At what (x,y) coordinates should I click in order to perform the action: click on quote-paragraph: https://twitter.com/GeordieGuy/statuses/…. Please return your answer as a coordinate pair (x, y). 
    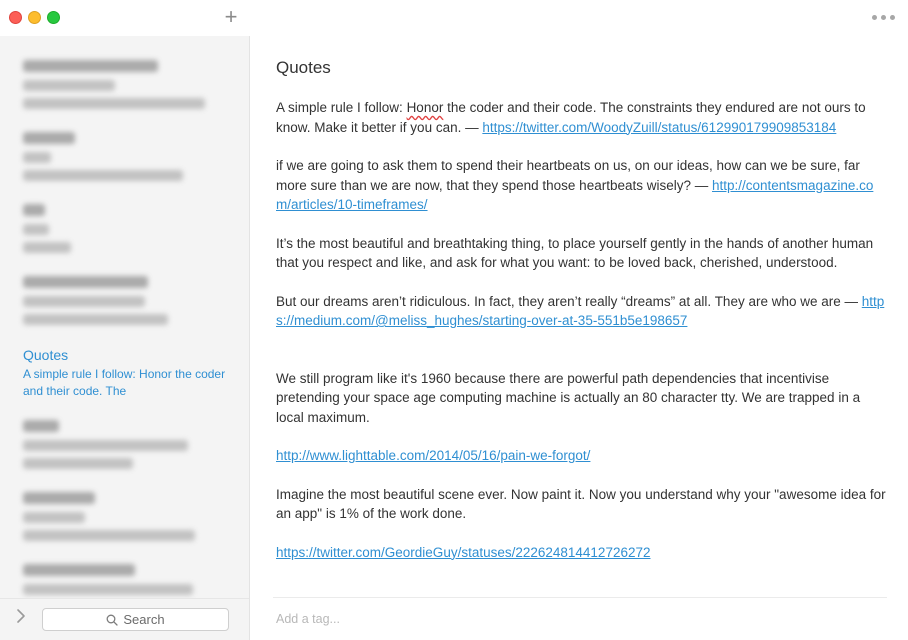
    Looking at the image, I should click on (581, 553).